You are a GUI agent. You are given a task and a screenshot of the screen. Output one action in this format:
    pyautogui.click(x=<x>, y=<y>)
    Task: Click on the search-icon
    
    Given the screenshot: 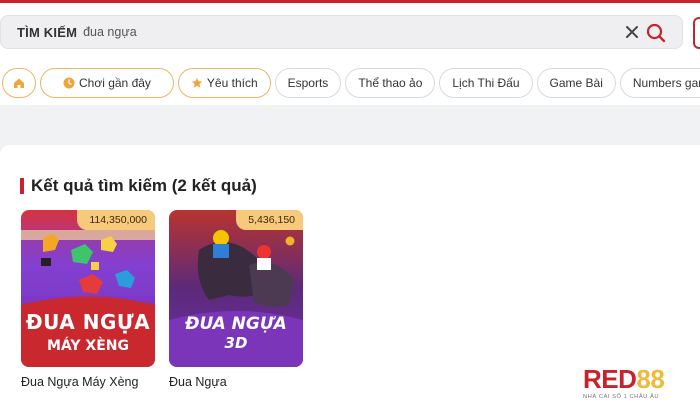 What is the action you would take?
    pyautogui.click(x=656, y=33)
    